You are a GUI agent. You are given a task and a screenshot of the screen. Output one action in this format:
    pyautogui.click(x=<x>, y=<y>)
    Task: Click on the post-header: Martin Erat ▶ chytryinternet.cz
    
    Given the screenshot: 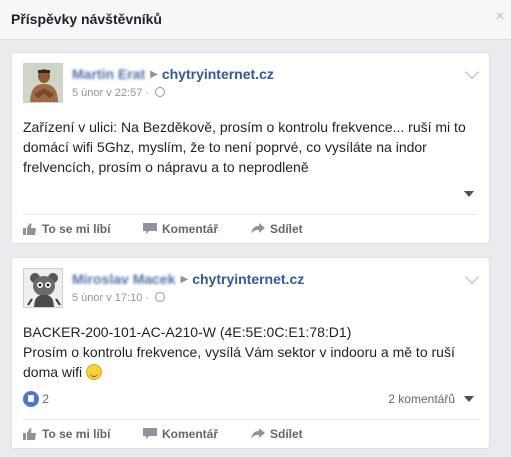 What is the action you would take?
    pyautogui.click(x=173, y=74)
    